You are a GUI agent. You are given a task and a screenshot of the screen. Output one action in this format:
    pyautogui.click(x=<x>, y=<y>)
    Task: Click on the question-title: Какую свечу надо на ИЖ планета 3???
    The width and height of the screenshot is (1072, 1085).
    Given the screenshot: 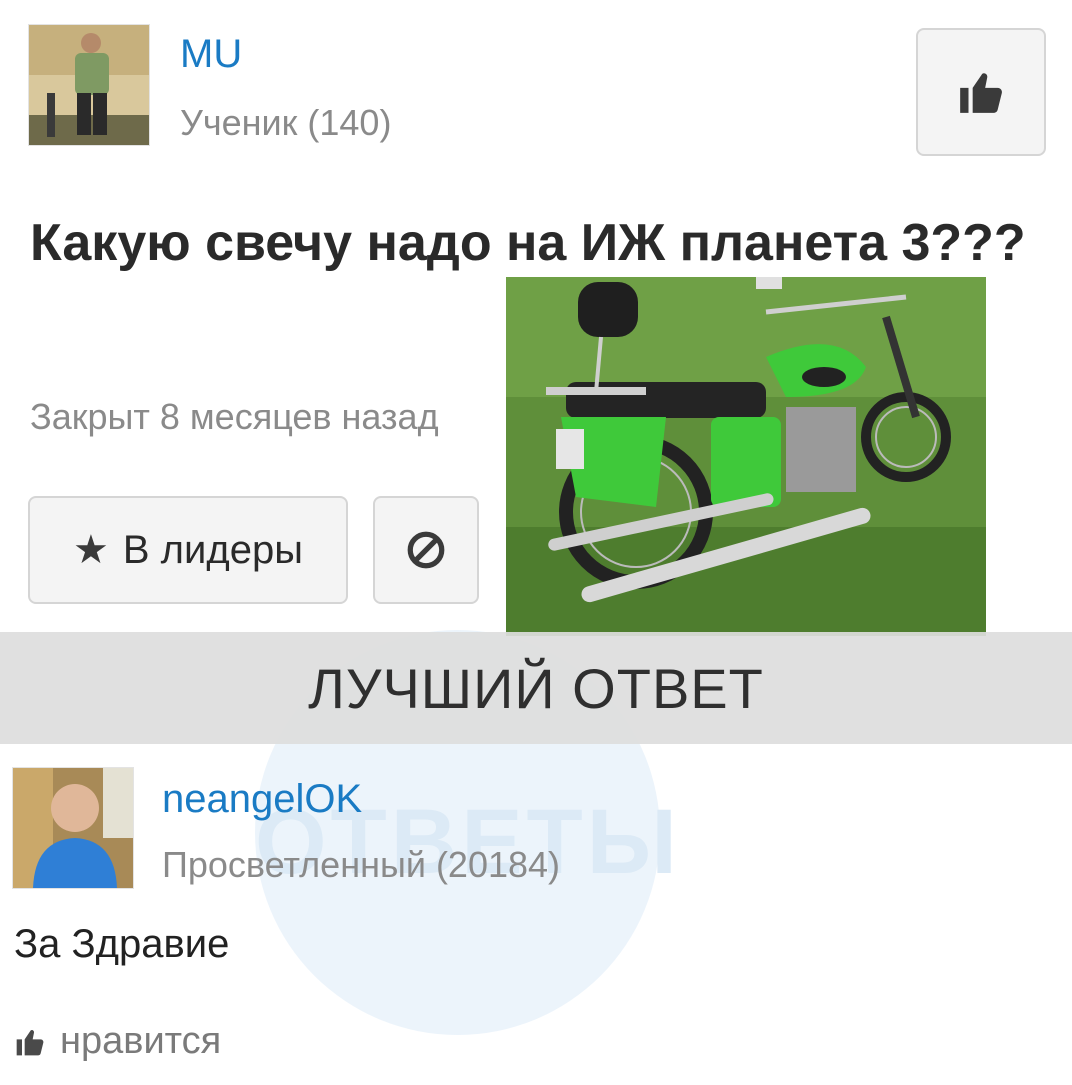 What is the action you would take?
    pyautogui.click(x=528, y=243)
    